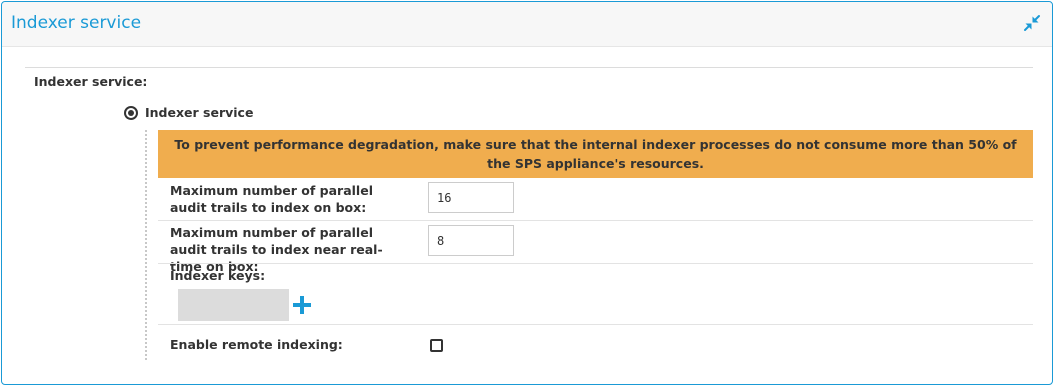 The image size is (1056, 388). What do you see at coordinates (233, 305) in the screenshot?
I see `indexer-key-slot` at bounding box center [233, 305].